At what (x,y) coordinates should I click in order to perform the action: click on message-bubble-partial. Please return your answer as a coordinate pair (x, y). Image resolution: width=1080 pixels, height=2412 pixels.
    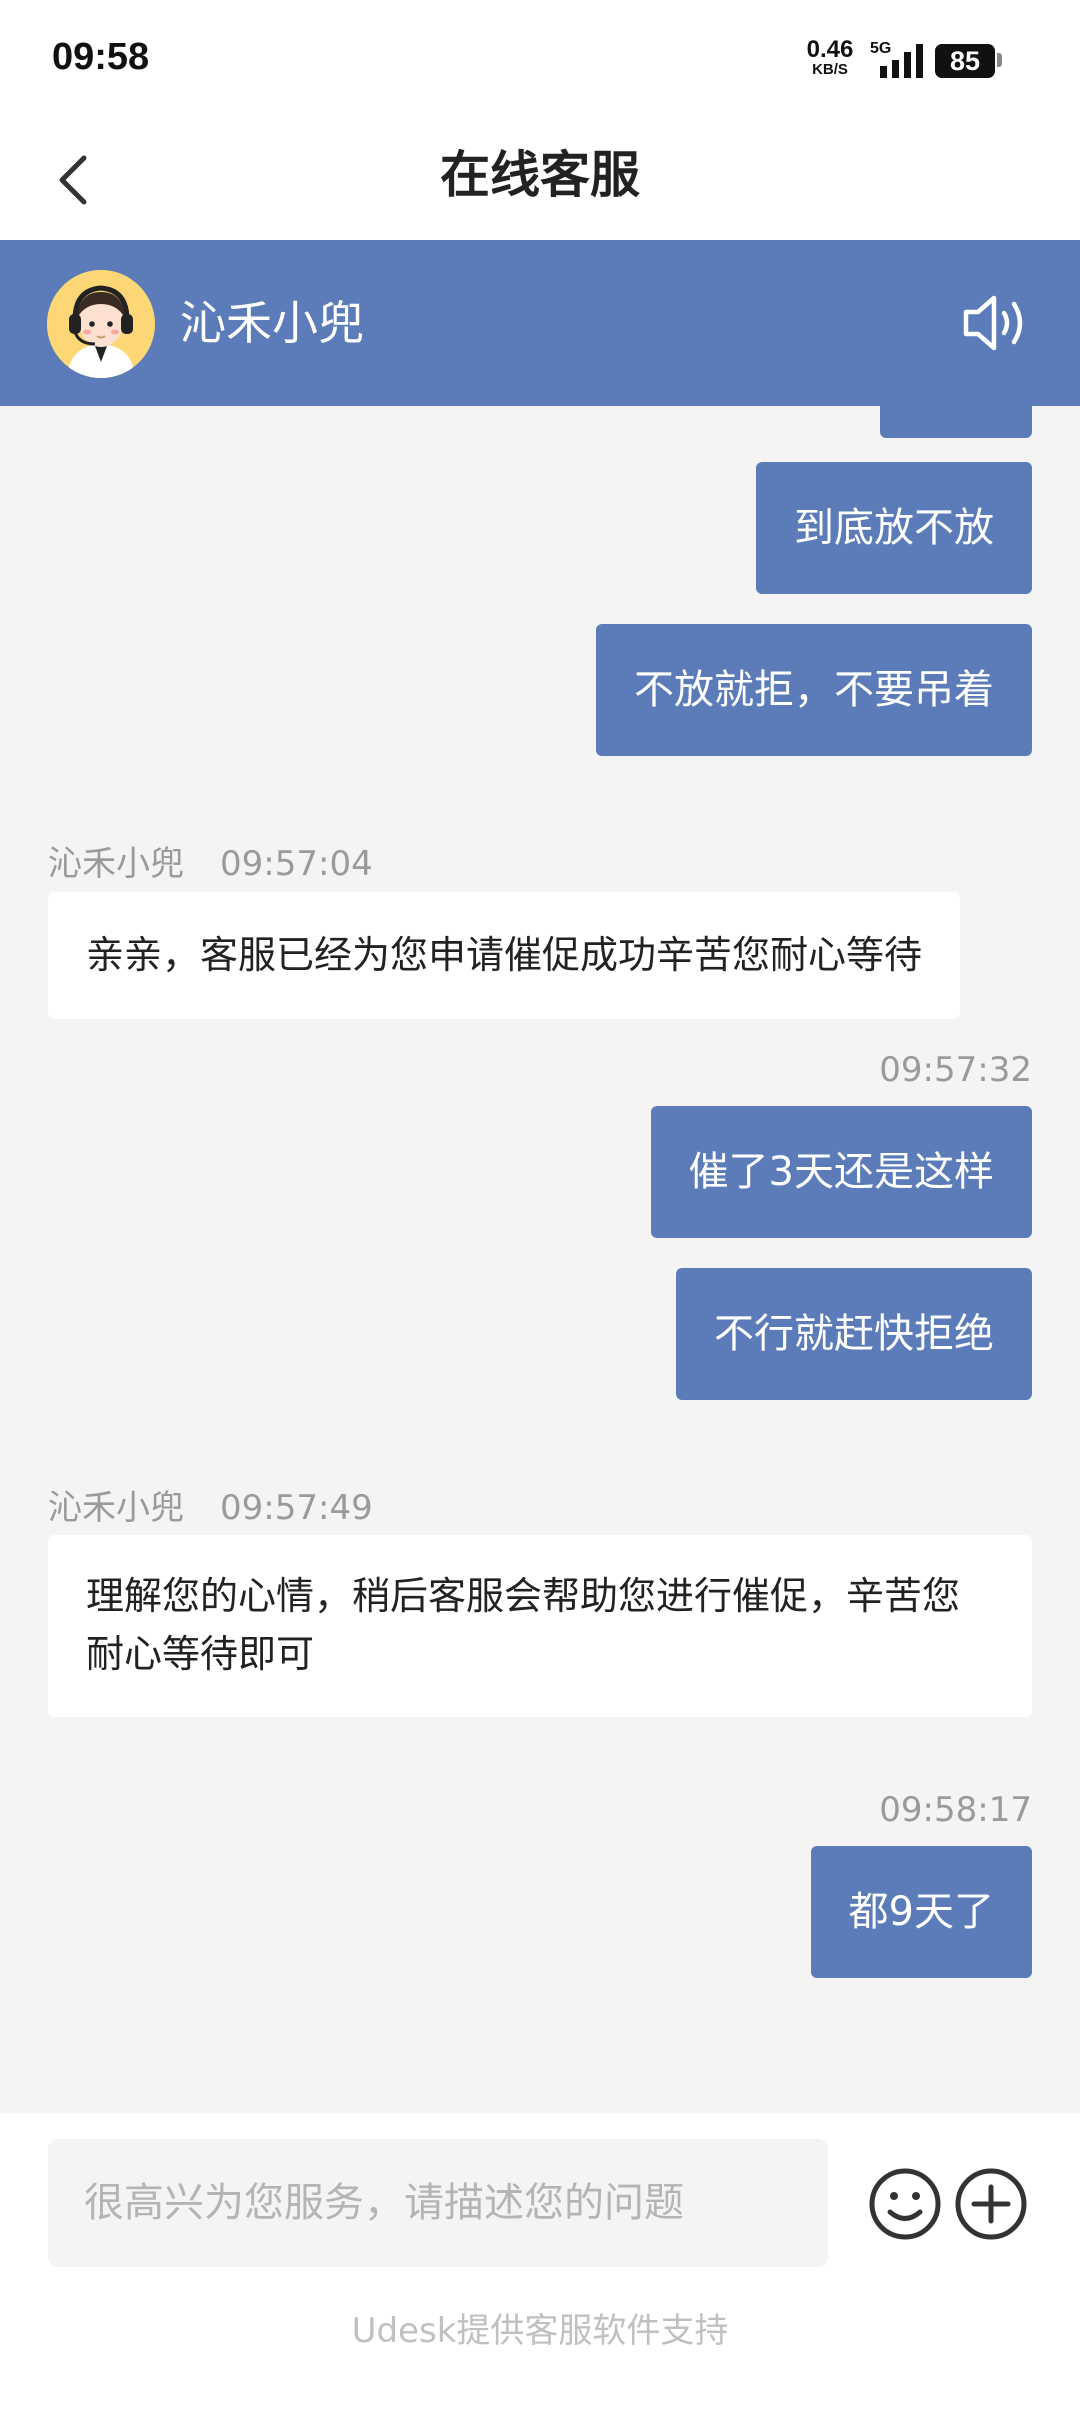
    Looking at the image, I should click on (956, 422).